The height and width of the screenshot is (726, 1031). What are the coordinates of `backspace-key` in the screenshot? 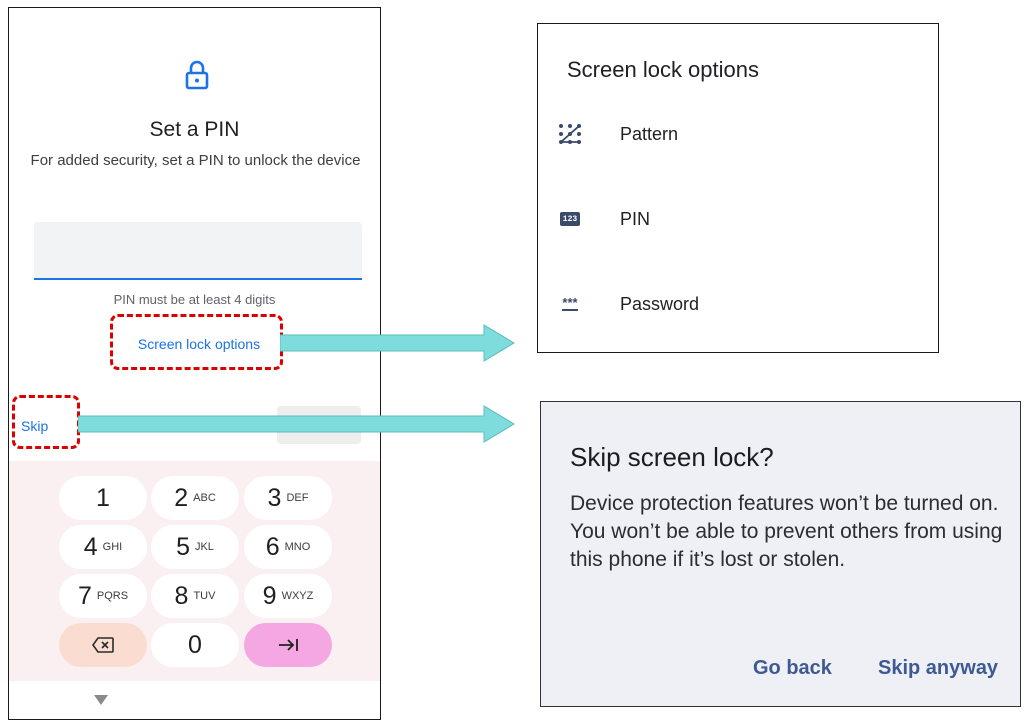 It's located at (103, 645).